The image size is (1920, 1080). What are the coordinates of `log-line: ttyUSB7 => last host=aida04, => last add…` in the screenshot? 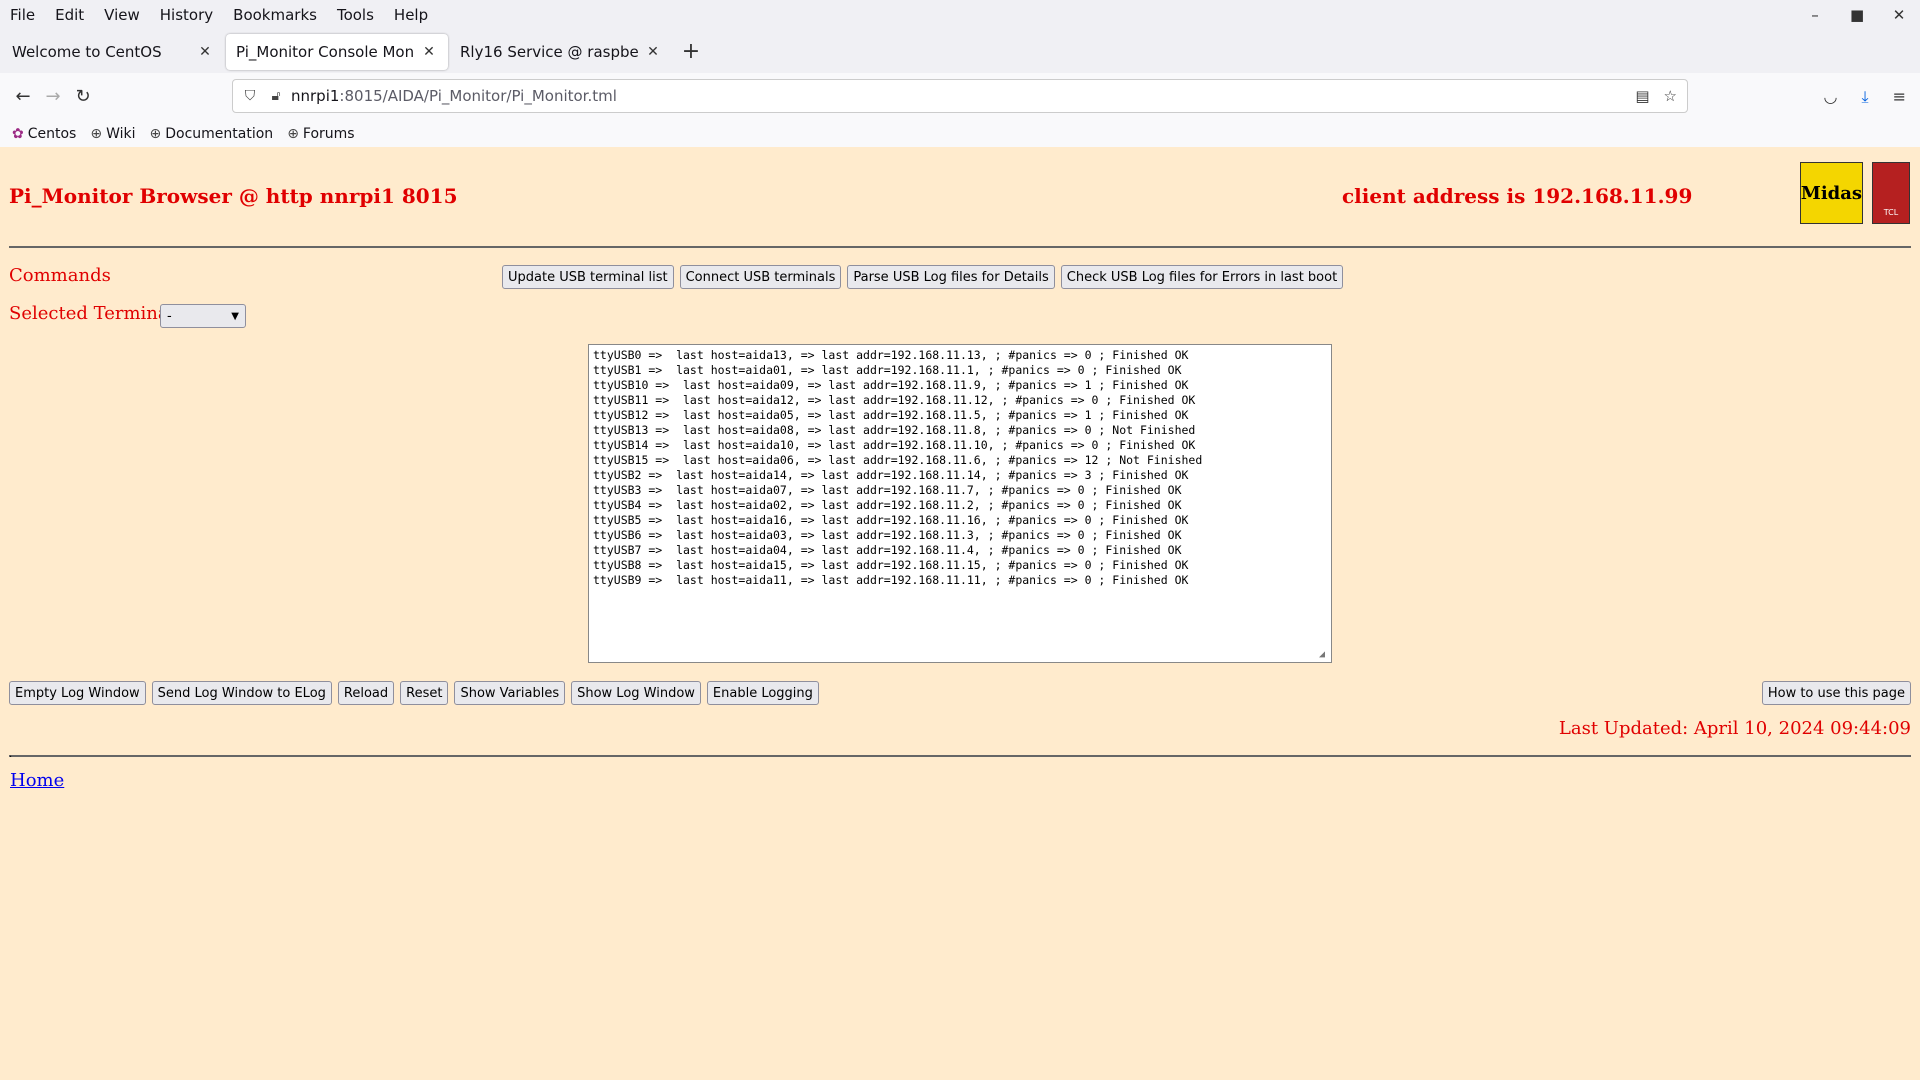 It's located at (887, 550).